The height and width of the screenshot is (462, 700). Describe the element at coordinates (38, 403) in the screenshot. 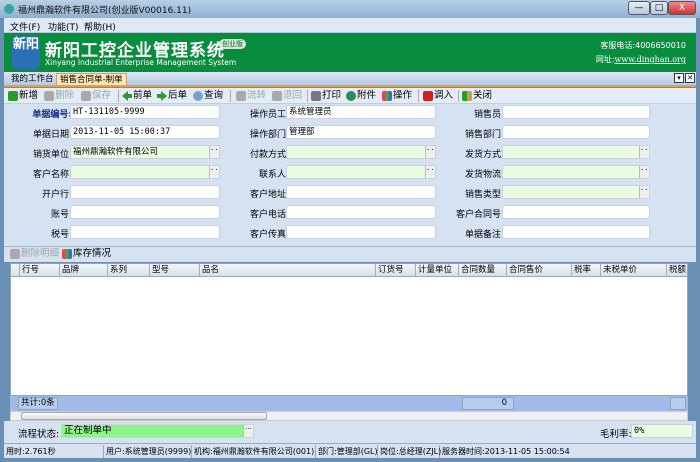

I see `total-count: 共计:0条` at that location.